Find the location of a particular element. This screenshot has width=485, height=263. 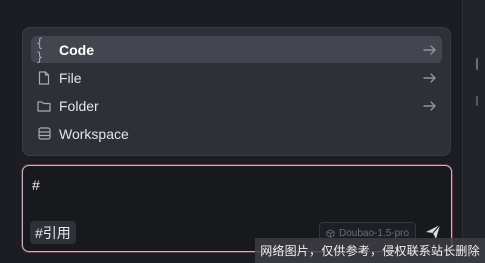

model-name: Doubao-1.5-pro is located at coordinates (374, 233).